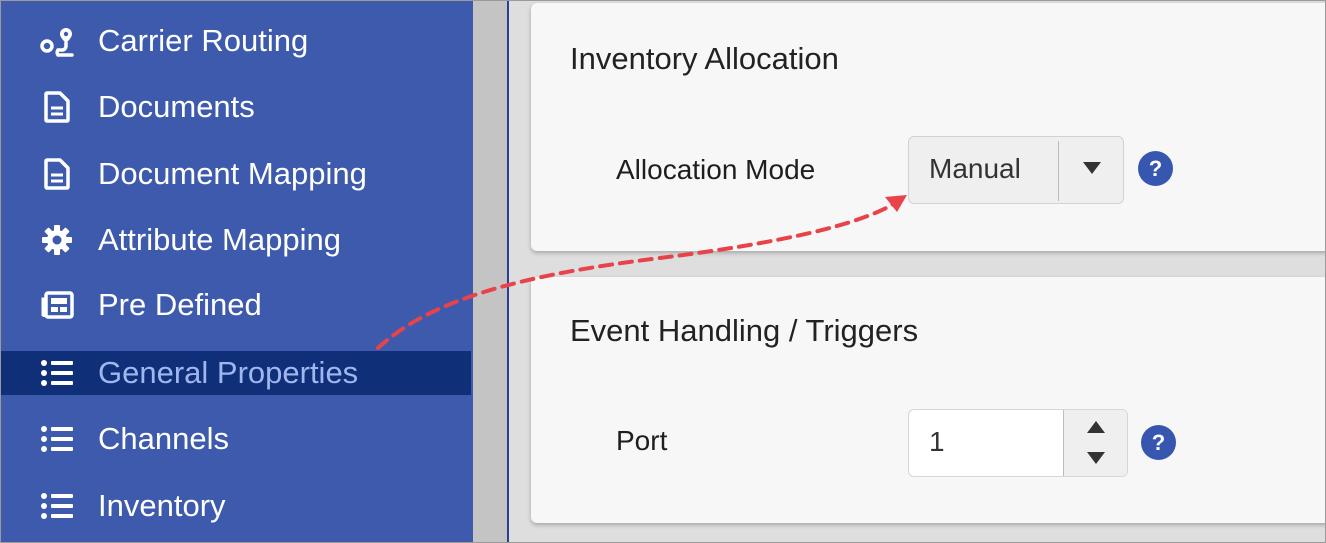 The width and height of the screenshot is (1326, 543). I want to click on port-stepper, so click(1018, 443).